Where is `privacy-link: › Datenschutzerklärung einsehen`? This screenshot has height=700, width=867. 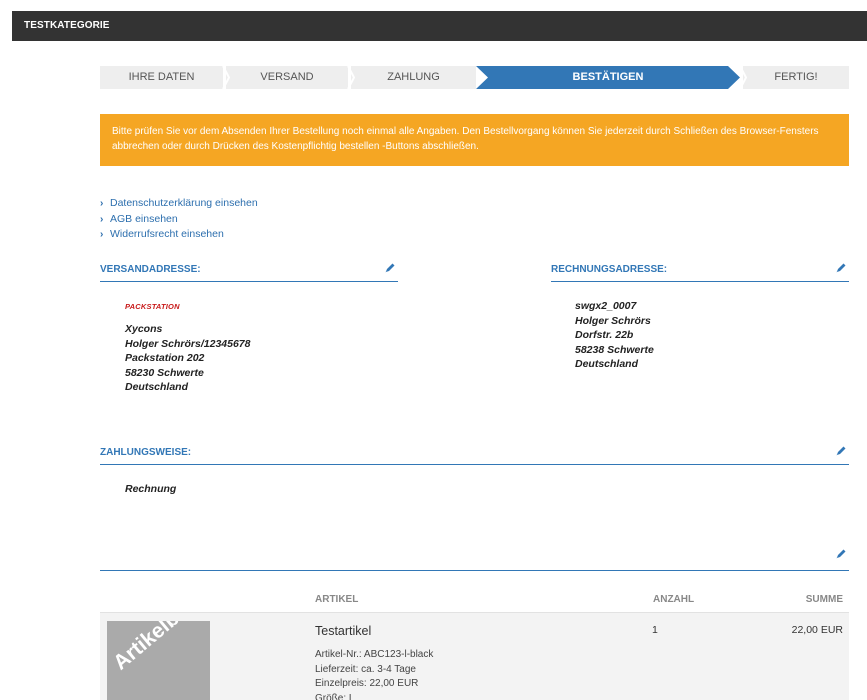 privacy-link: › Datenschutzerklärung einsehen is located at coordinates (179, 204).